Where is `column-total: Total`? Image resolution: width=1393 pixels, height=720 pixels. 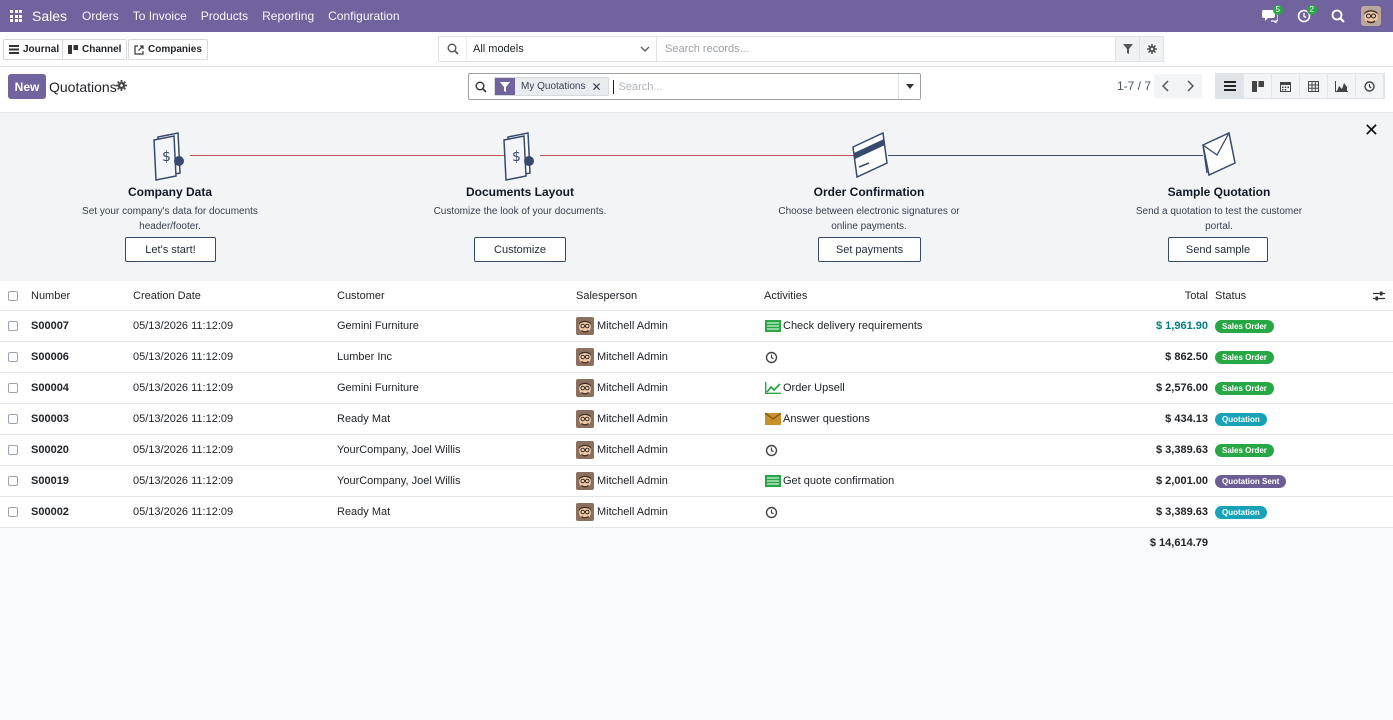
column-total: Total is located at coordinates (1196, 295).